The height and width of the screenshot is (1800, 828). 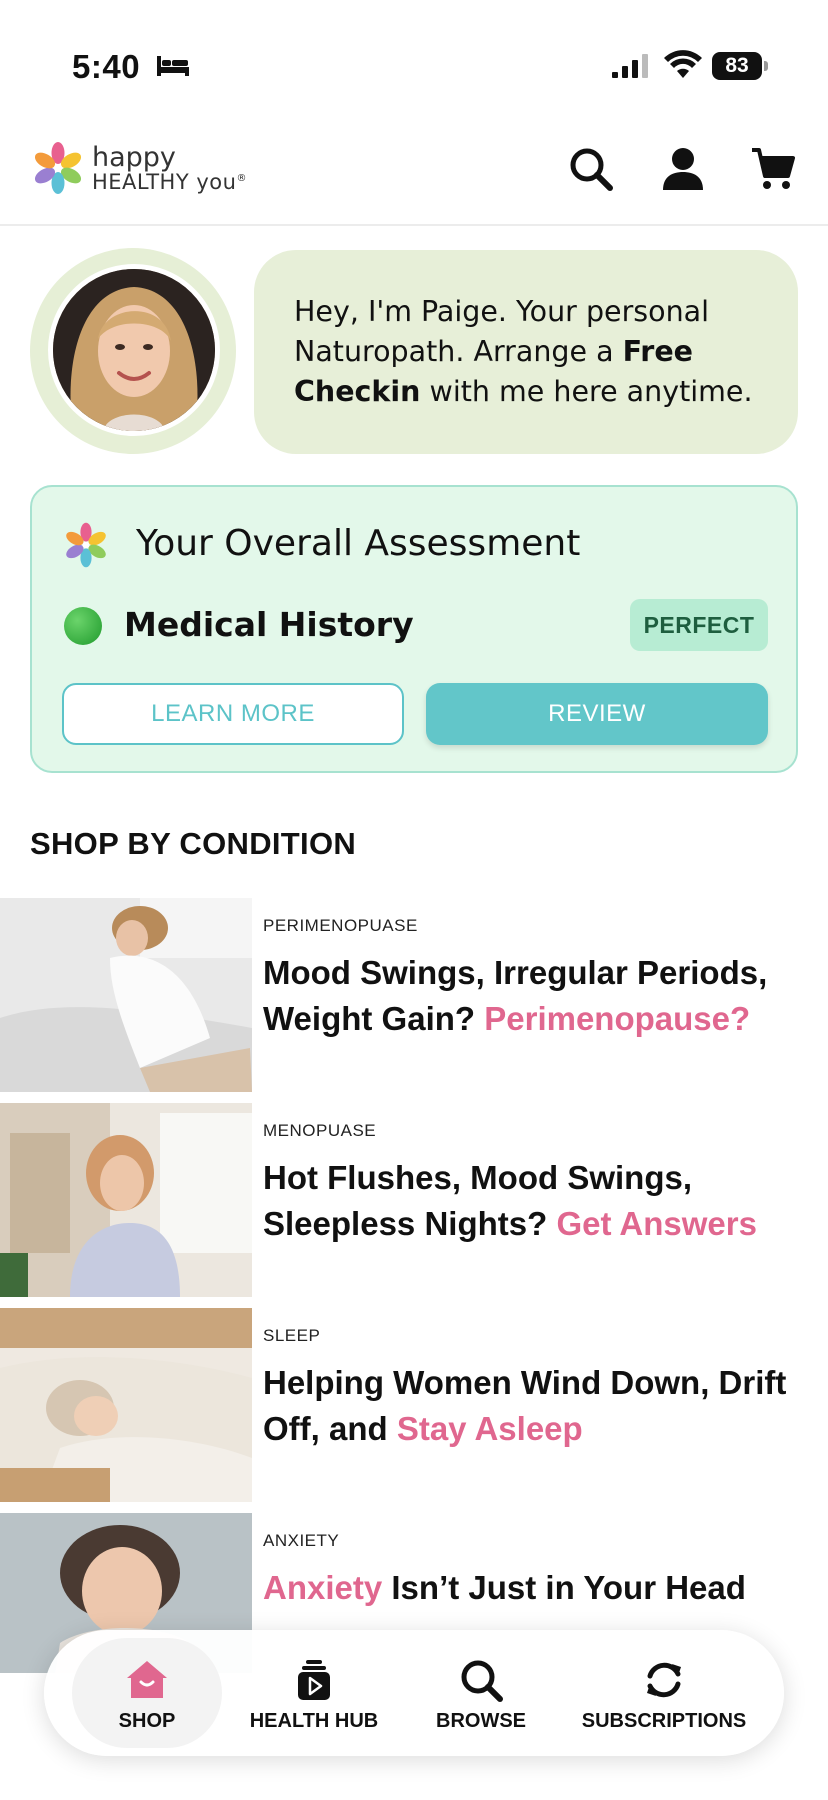 I want to click on nav-subscriptions: SUBSCRIPTIONS, so click(x=664, y=1695).